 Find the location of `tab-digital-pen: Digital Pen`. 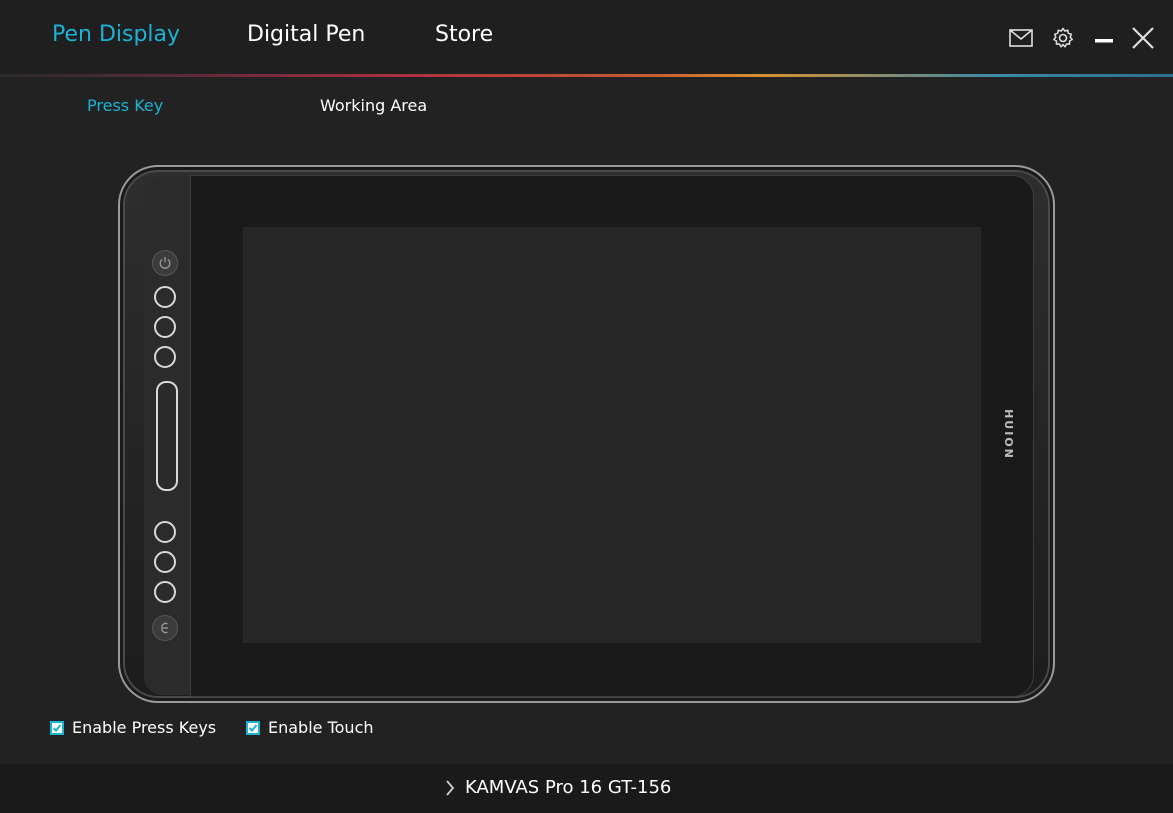

tab-digital-pen: Digital Pen is located at coordinates (306, 34).